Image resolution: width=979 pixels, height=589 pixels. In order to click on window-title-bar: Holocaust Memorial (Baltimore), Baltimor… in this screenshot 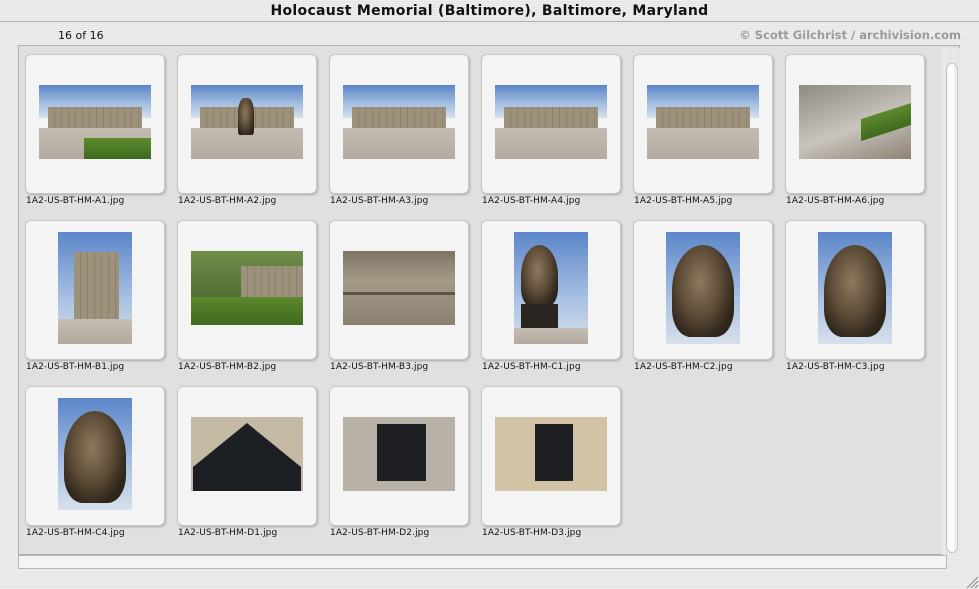, I will do `click(489, 11)`.